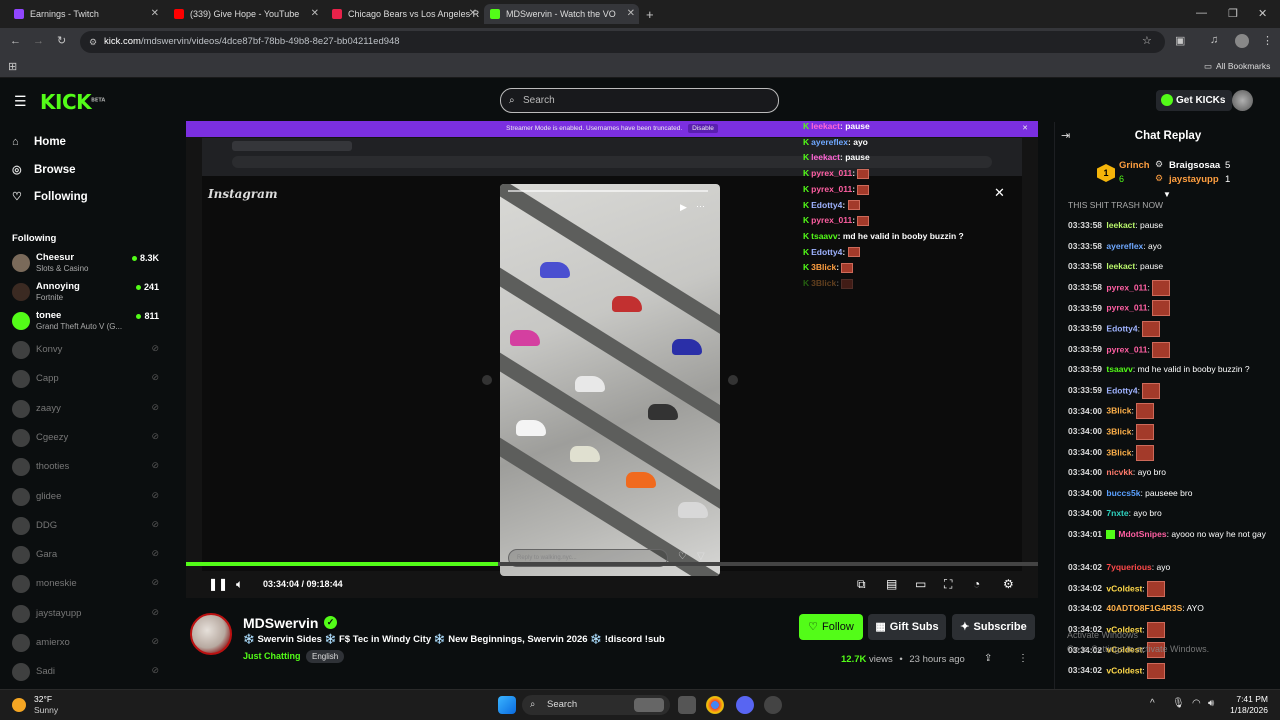 This screenshot has width=1280, height=720. I want to click on settings-icon: ⚙, so click(1008, 584).